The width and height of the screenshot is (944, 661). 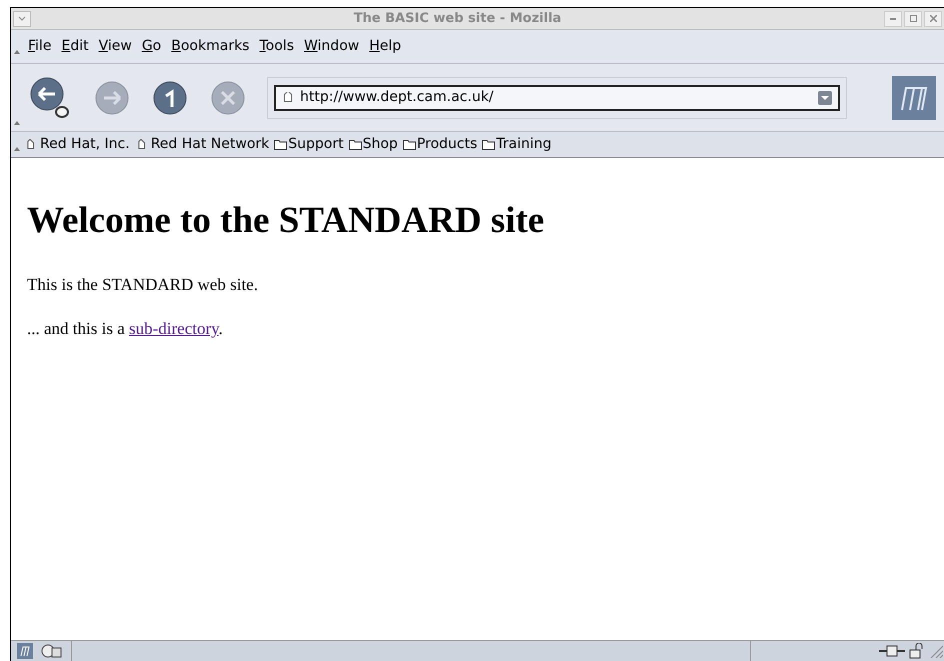 I want to click on stop-button, so click(x=228, y=97).